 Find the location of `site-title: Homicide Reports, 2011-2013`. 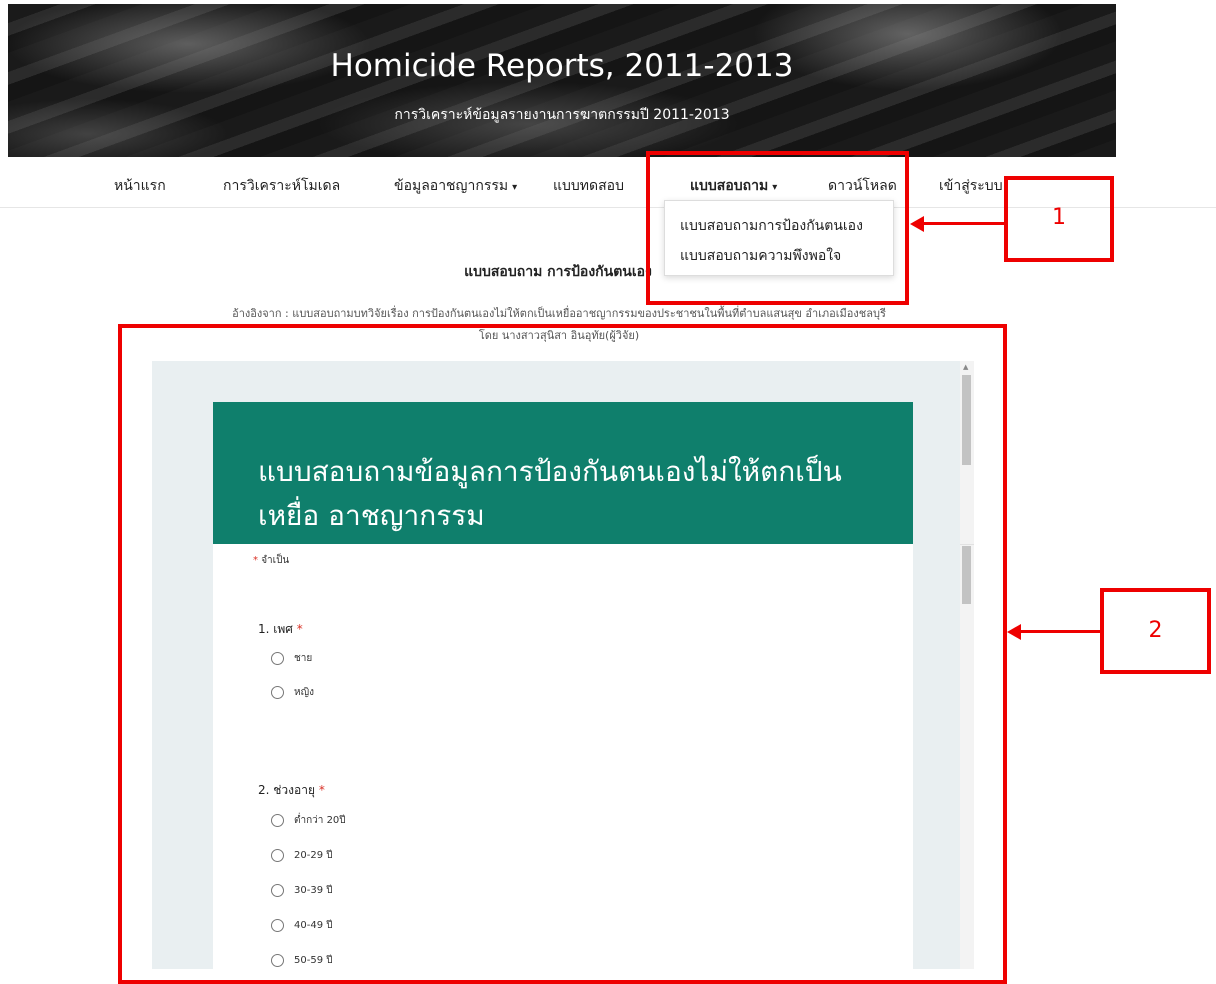

site-title: Homicide Reports, 2011-2013 is located at coordinates (562, 66).